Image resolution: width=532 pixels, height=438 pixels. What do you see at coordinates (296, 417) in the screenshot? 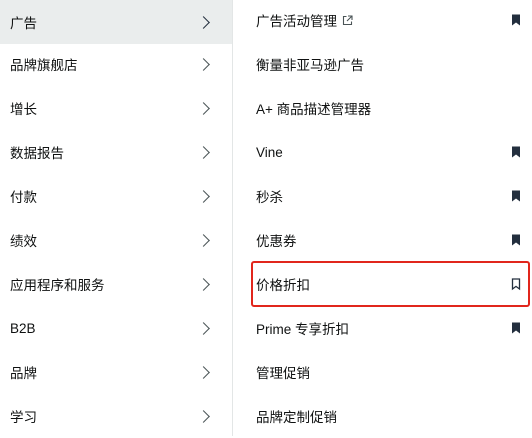
I see `submenu-item-label: 品牌定制促销` at bounding box center [296, 417].